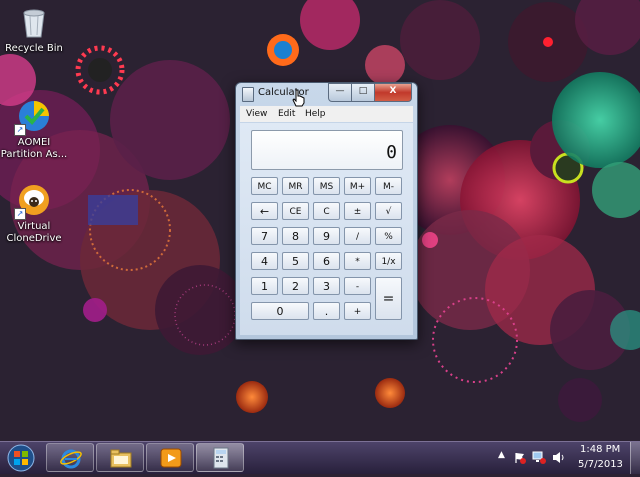  I want to click on file-explorer-icon, so click(121, 458).